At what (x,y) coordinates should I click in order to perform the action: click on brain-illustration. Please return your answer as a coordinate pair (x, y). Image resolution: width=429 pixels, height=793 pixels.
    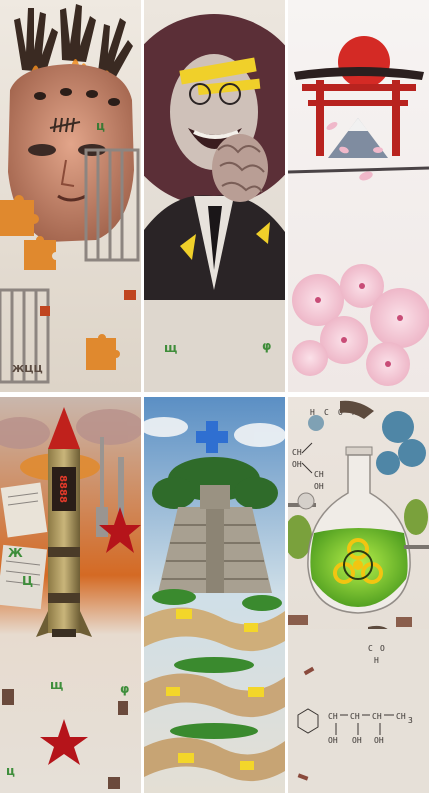
    Looking at the image, I should click on (240, 168).